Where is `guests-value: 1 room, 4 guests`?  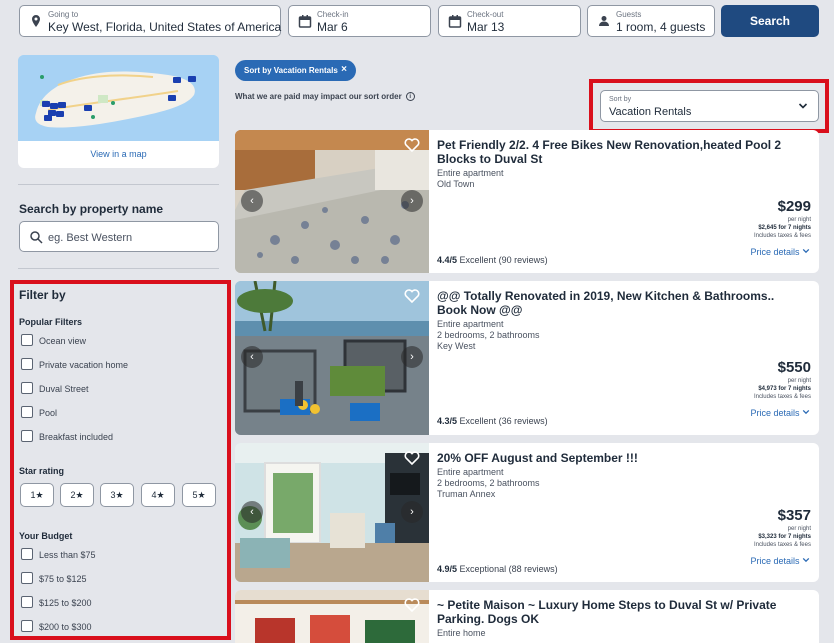 guests-value: 1 room, 4 guests is located at coordinates (661, 27).